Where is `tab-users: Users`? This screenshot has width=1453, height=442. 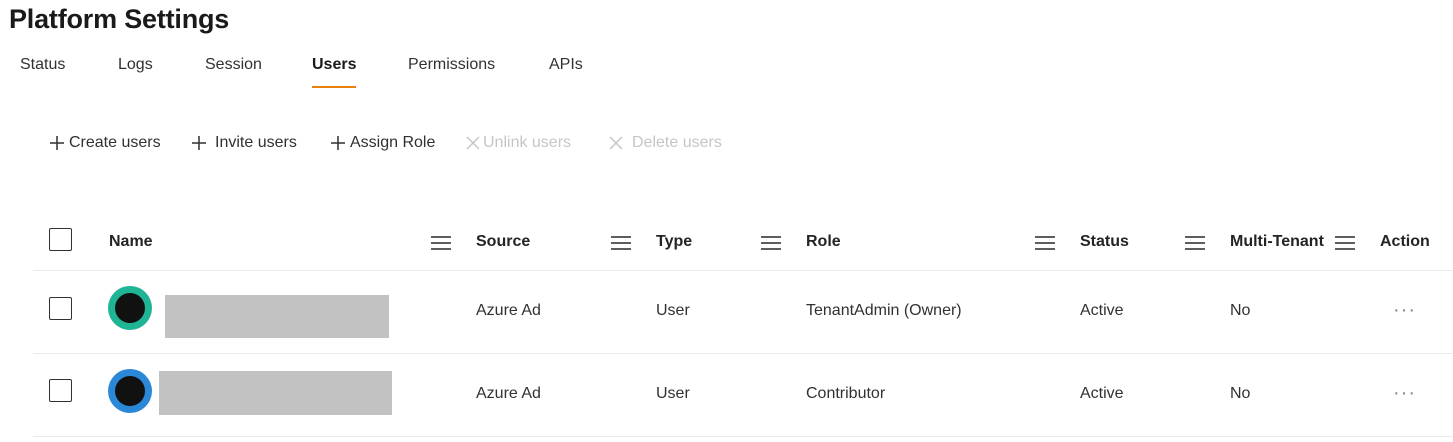 tab-users: Users is located at coordinates (334, 72).